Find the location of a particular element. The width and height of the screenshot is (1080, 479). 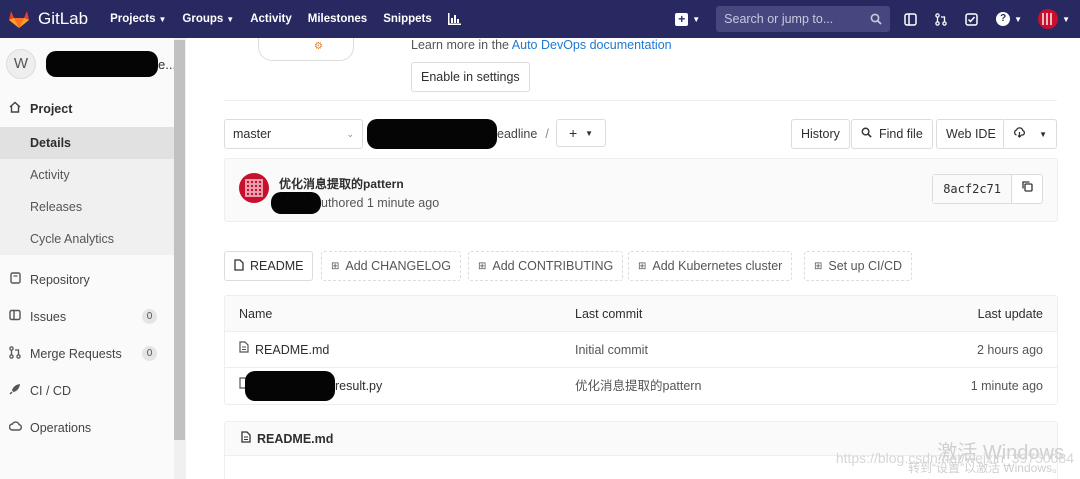

redacted-path is located at coordinates (432, 134).